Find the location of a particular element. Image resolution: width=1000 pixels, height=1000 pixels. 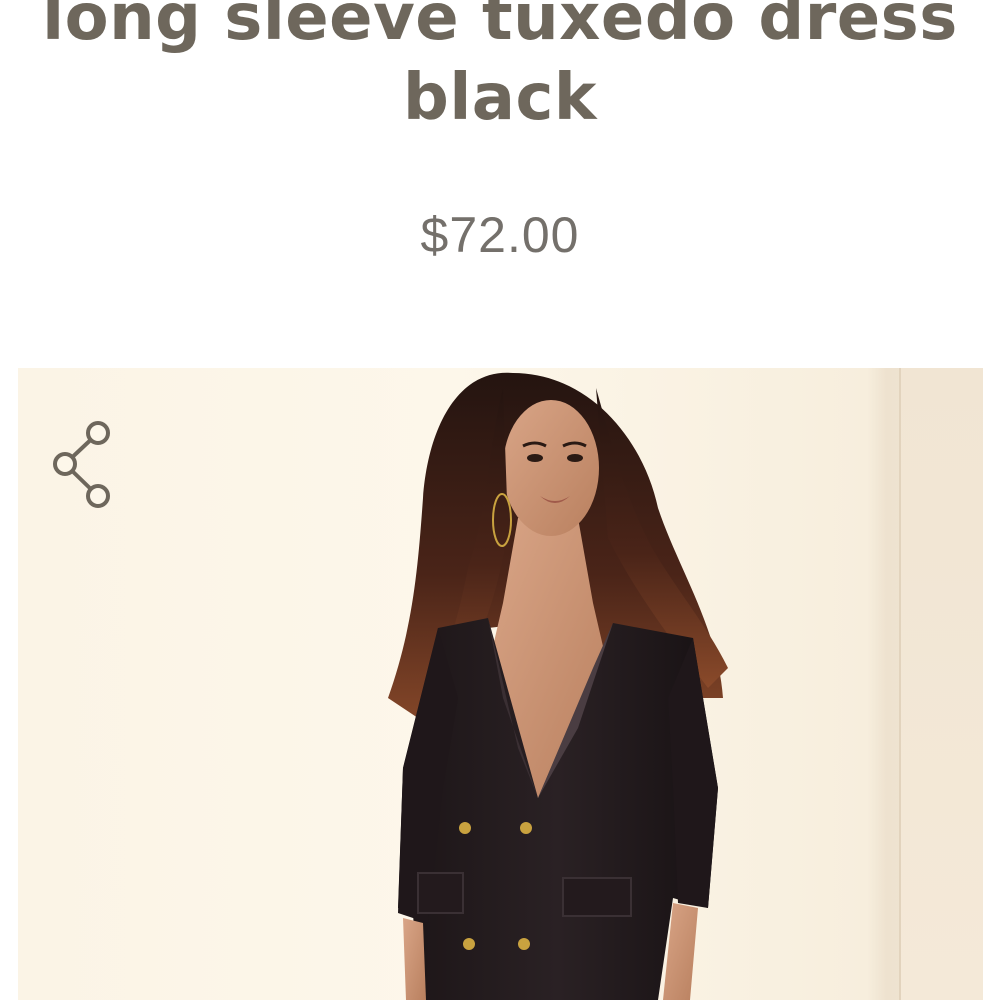

product-title-line-1: long sleeve tuxedo dress is located at coordinates (500, 27).